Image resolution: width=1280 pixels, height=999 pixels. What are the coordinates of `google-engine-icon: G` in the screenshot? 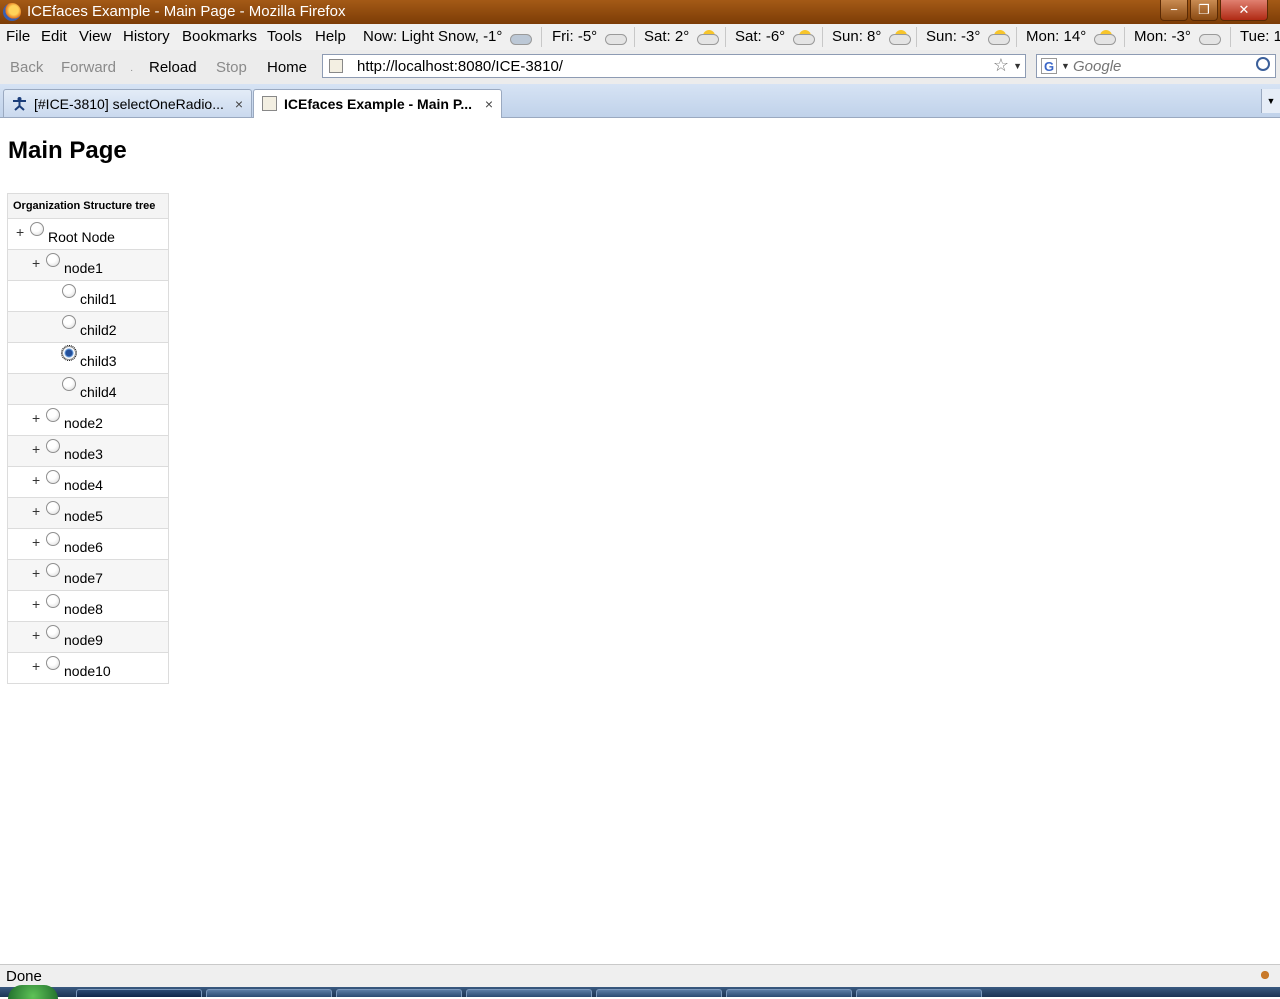 It's located at (1049, 66).